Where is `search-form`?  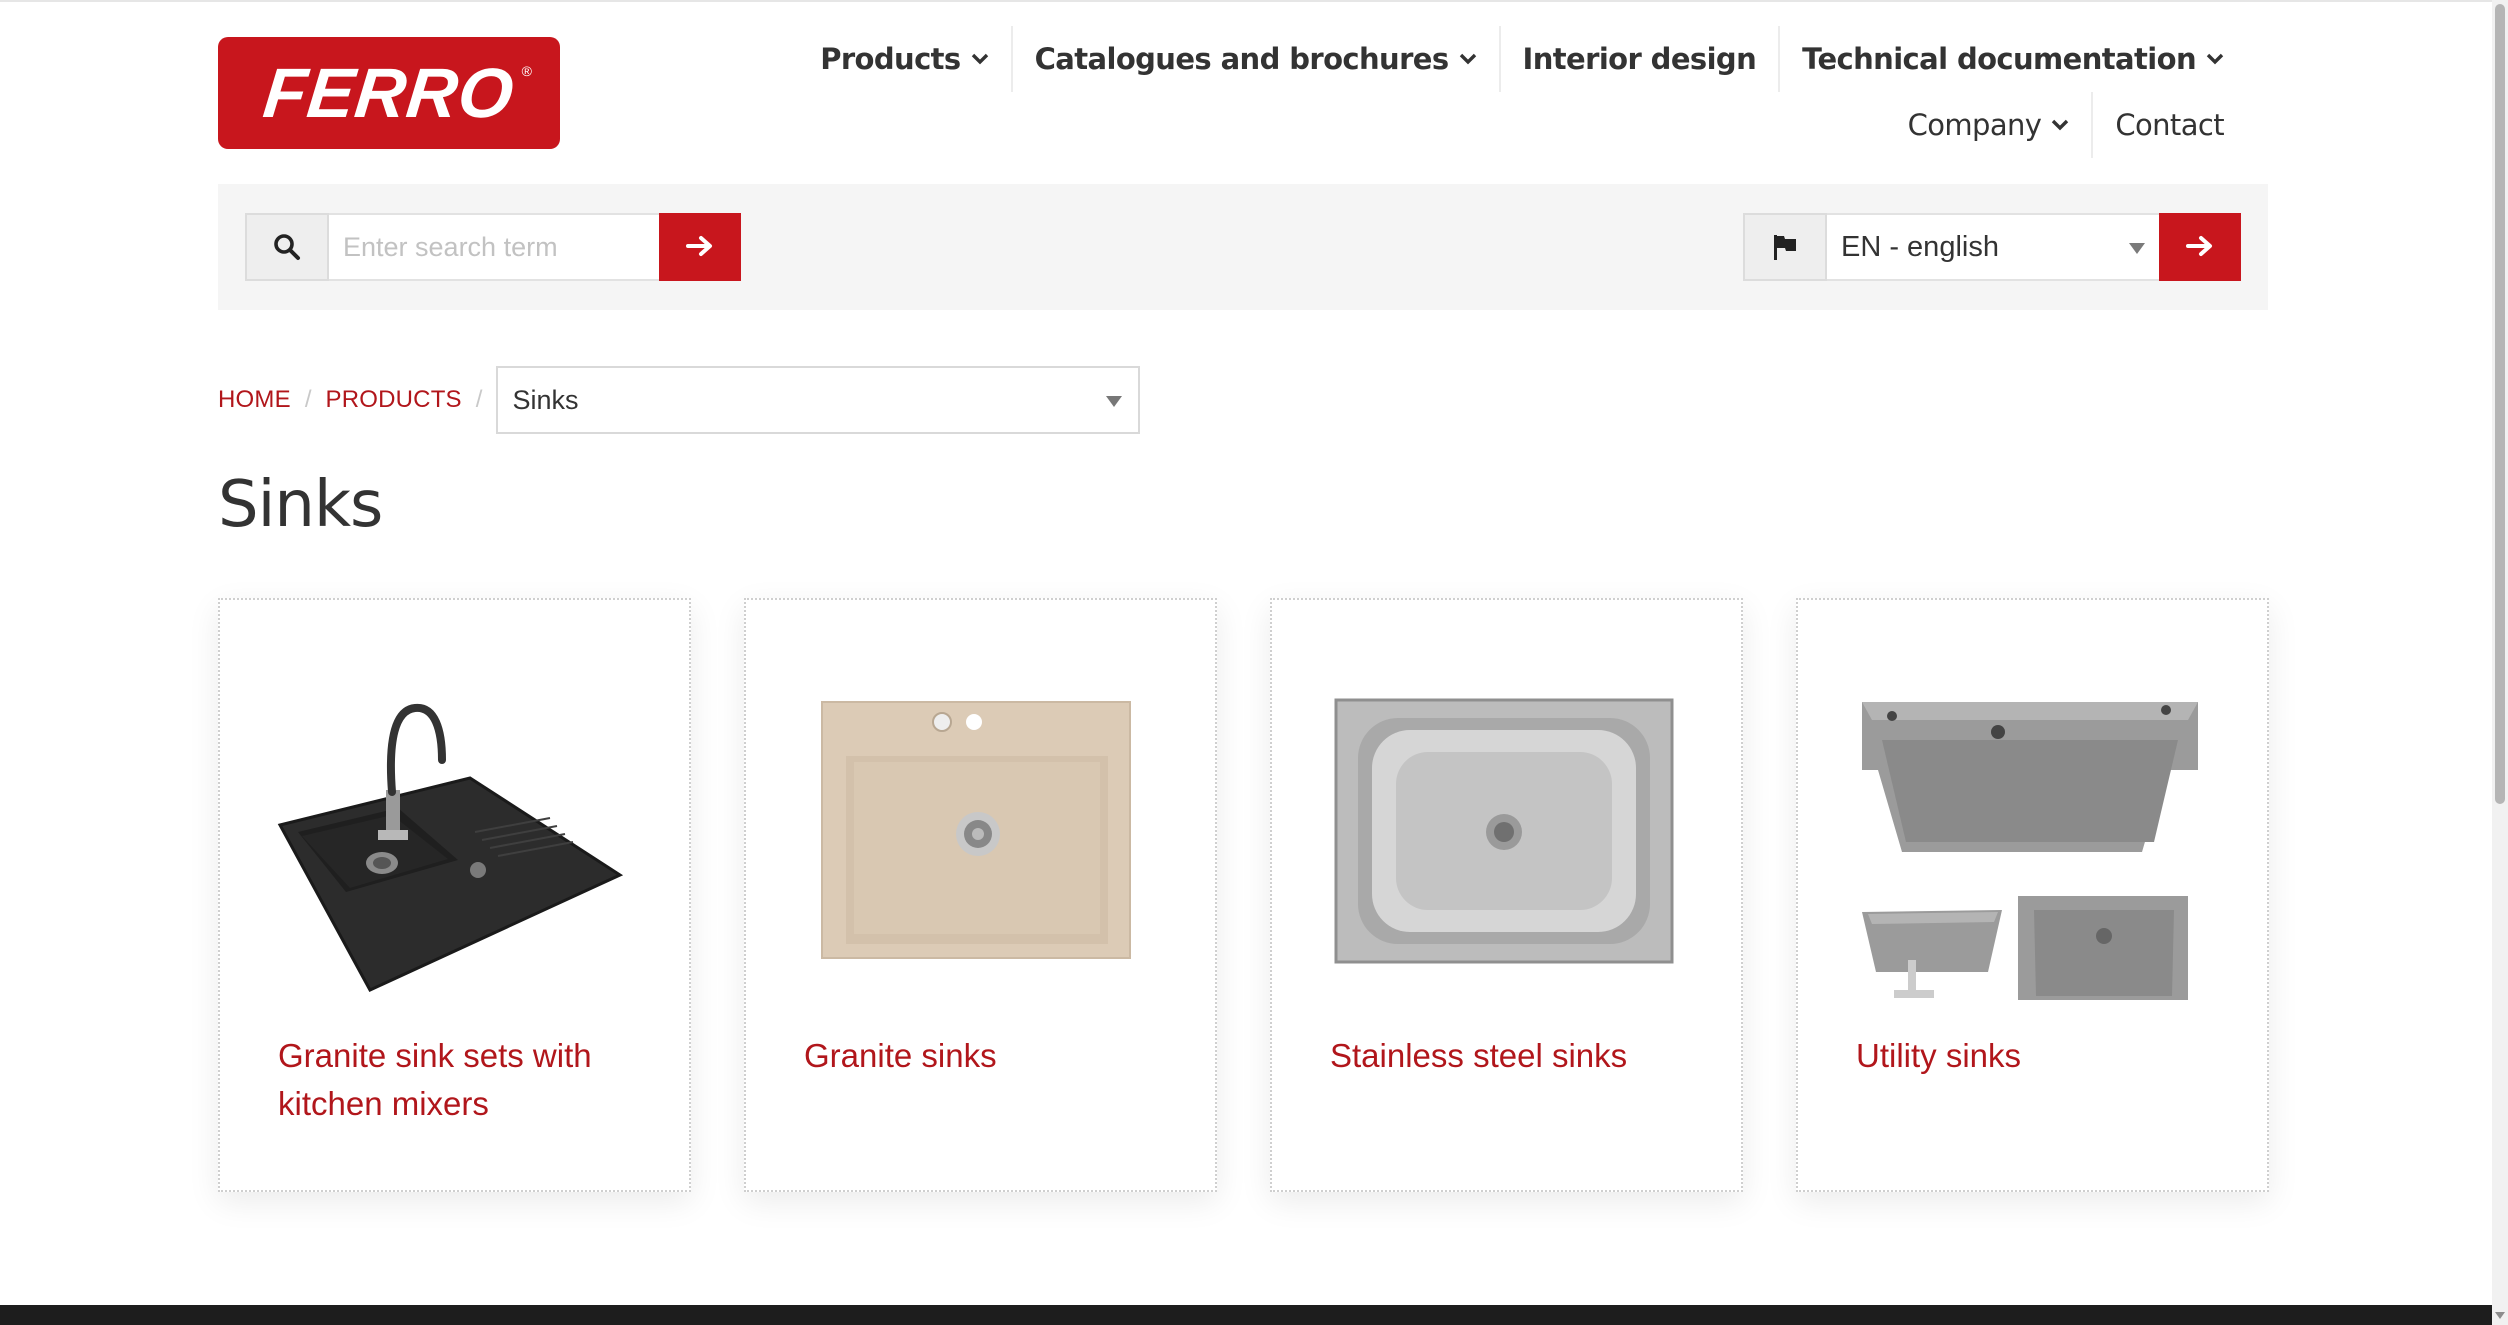
search-form is located at coordinates (493, 247).